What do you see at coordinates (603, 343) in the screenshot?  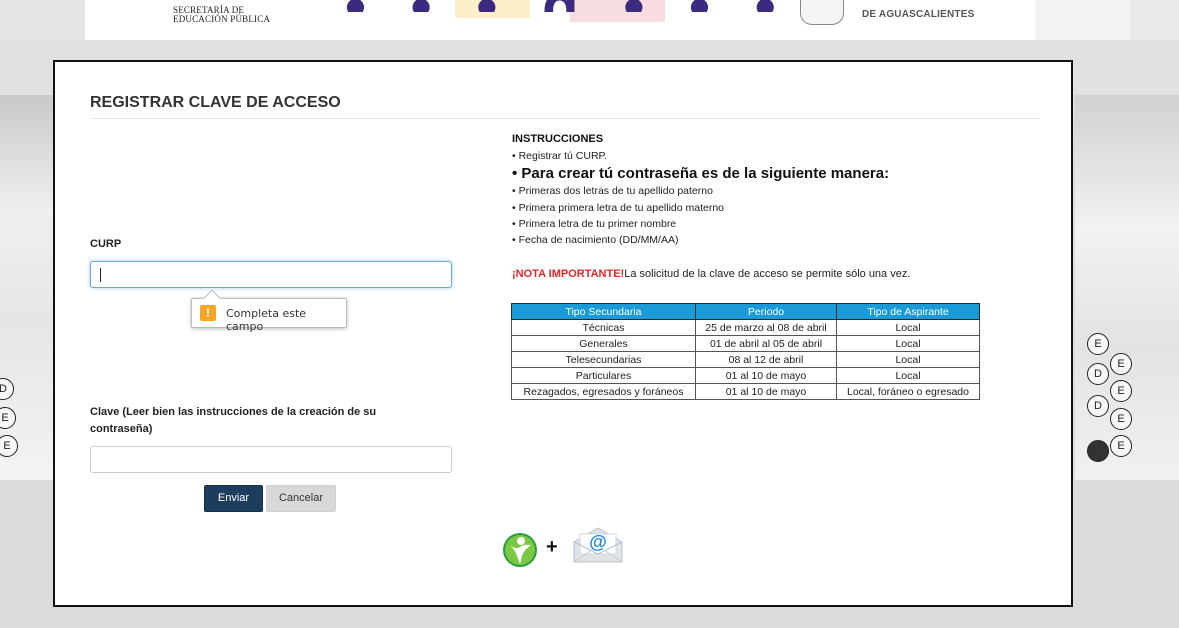 I see `table-cell: Generales` at bounding box center [603, 343].